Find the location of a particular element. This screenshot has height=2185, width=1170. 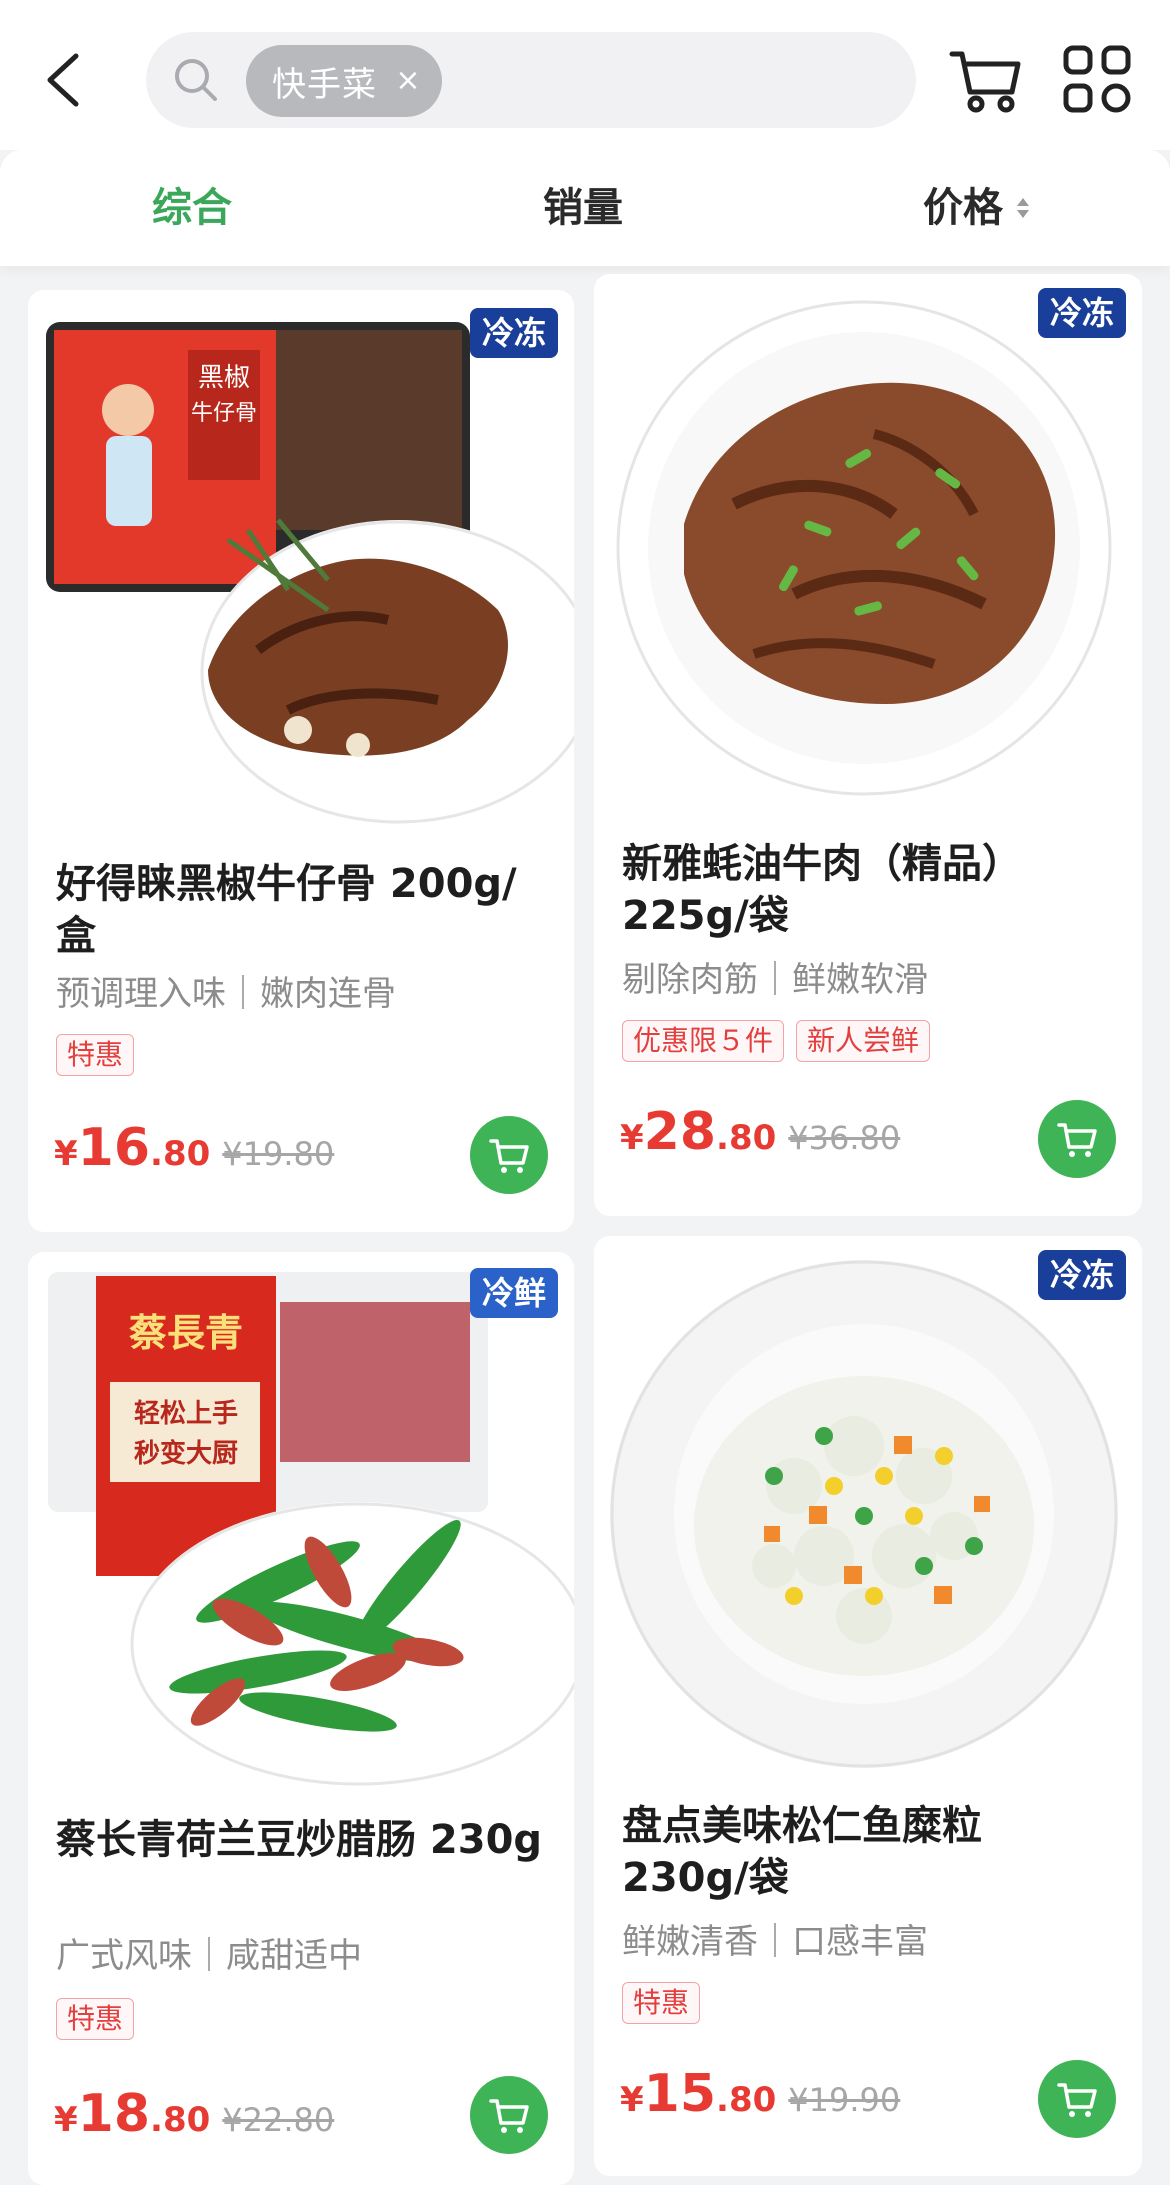

price-row: ¥ 28 .80 ¥36.80 is located at coordinates (760, 1132).